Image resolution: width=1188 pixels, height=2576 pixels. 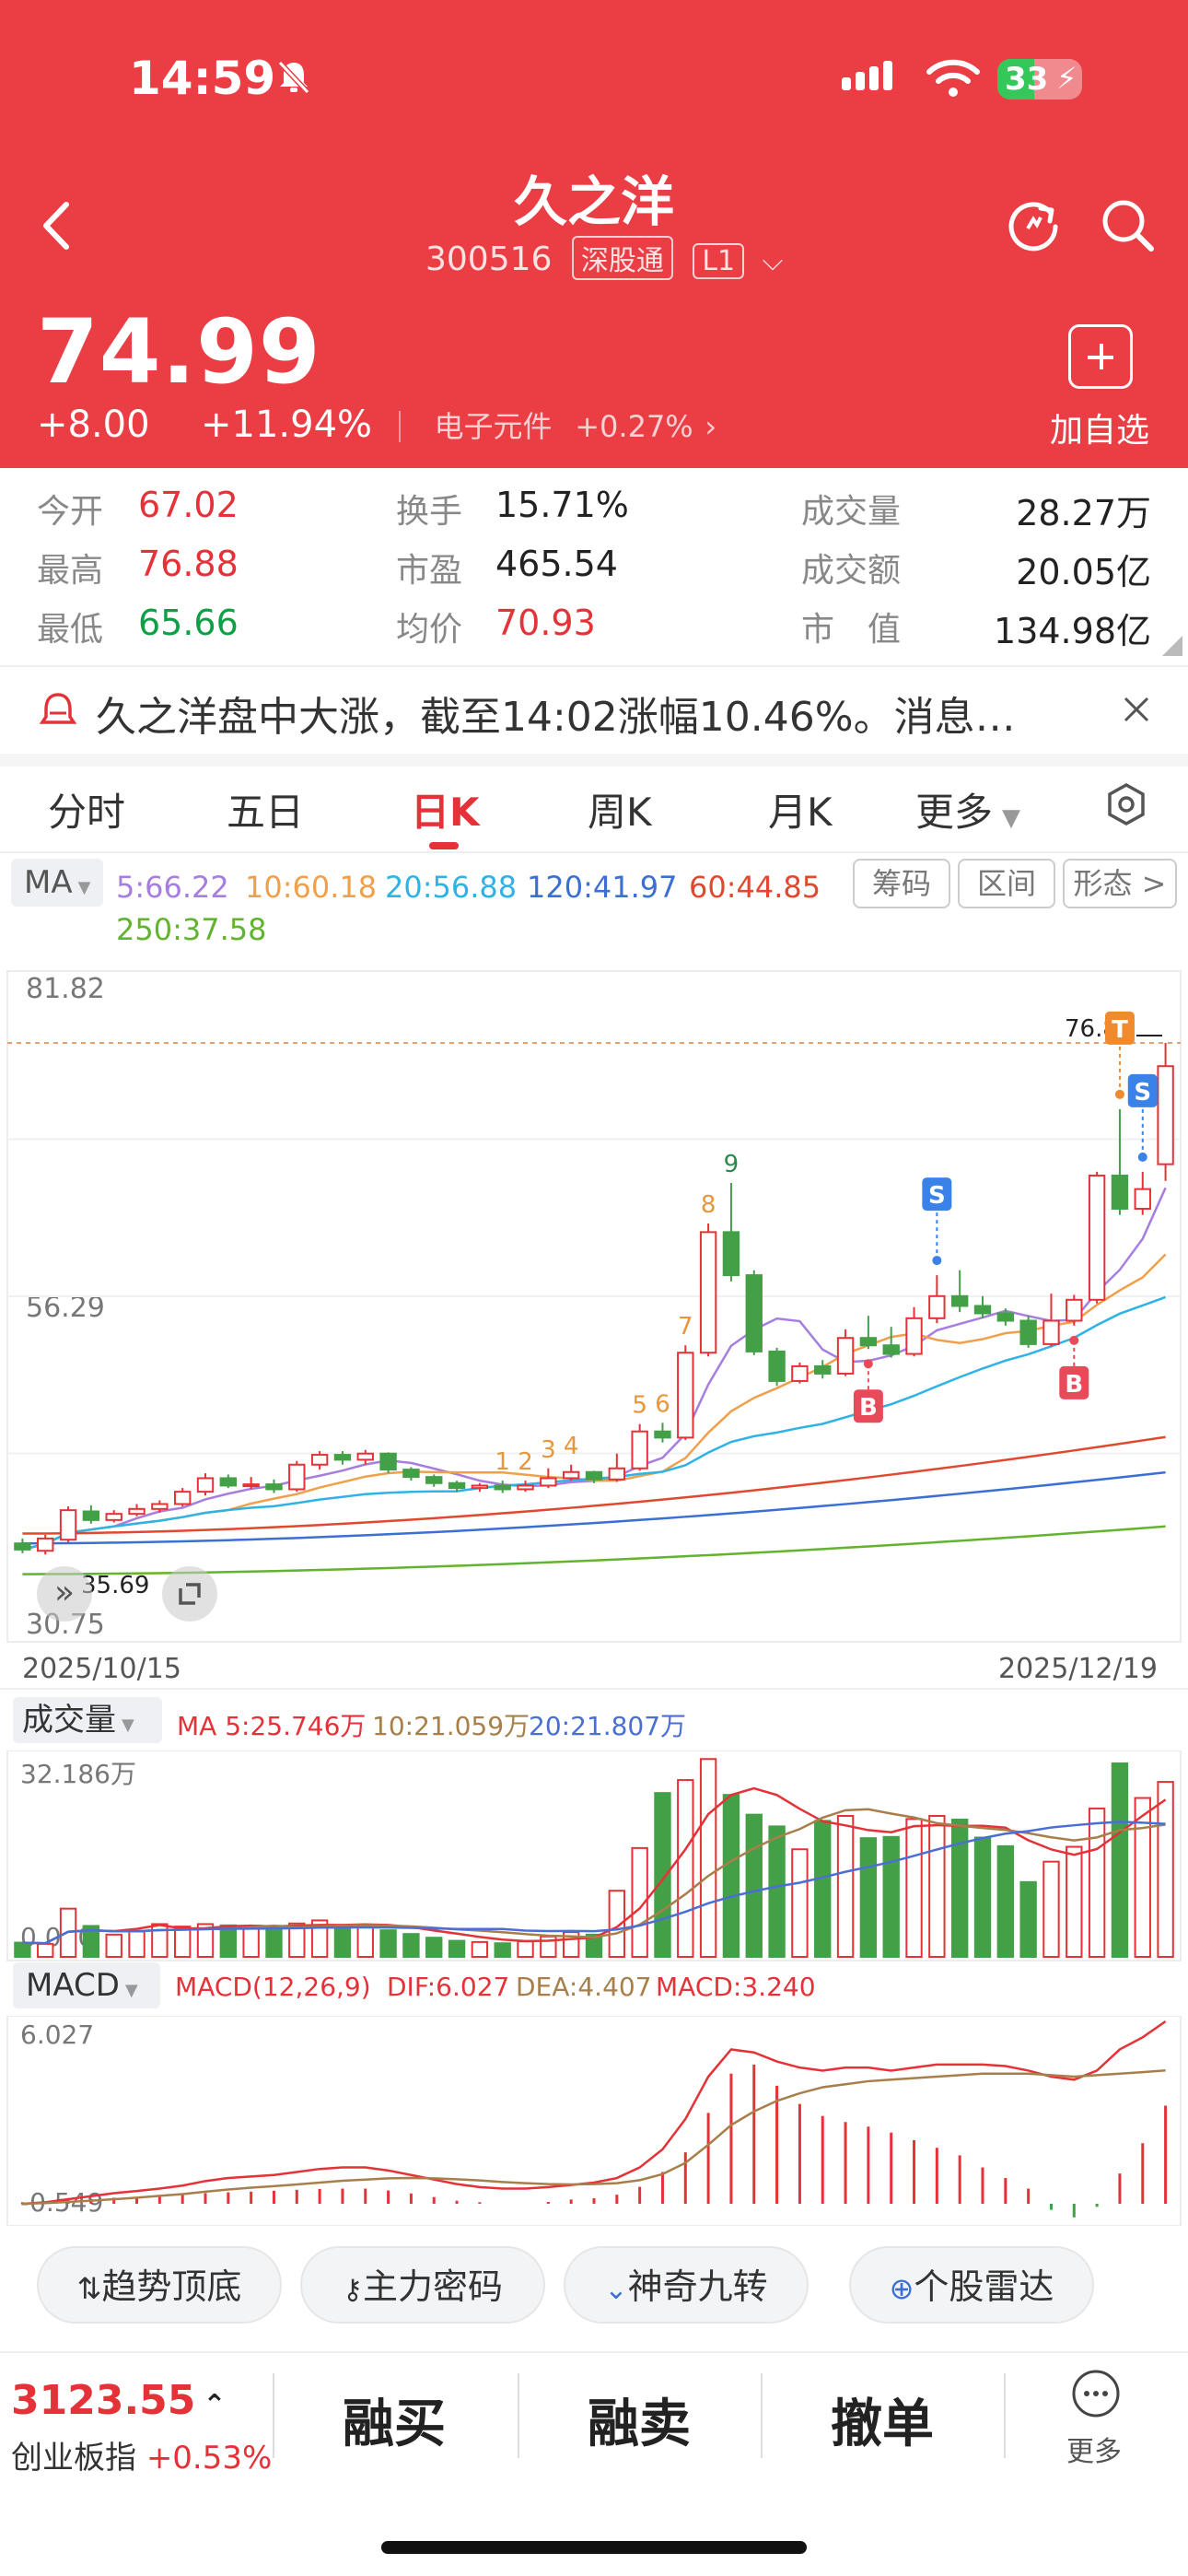 I want to click on ma60-value: 60:44.85, so click(x=755, y=887).